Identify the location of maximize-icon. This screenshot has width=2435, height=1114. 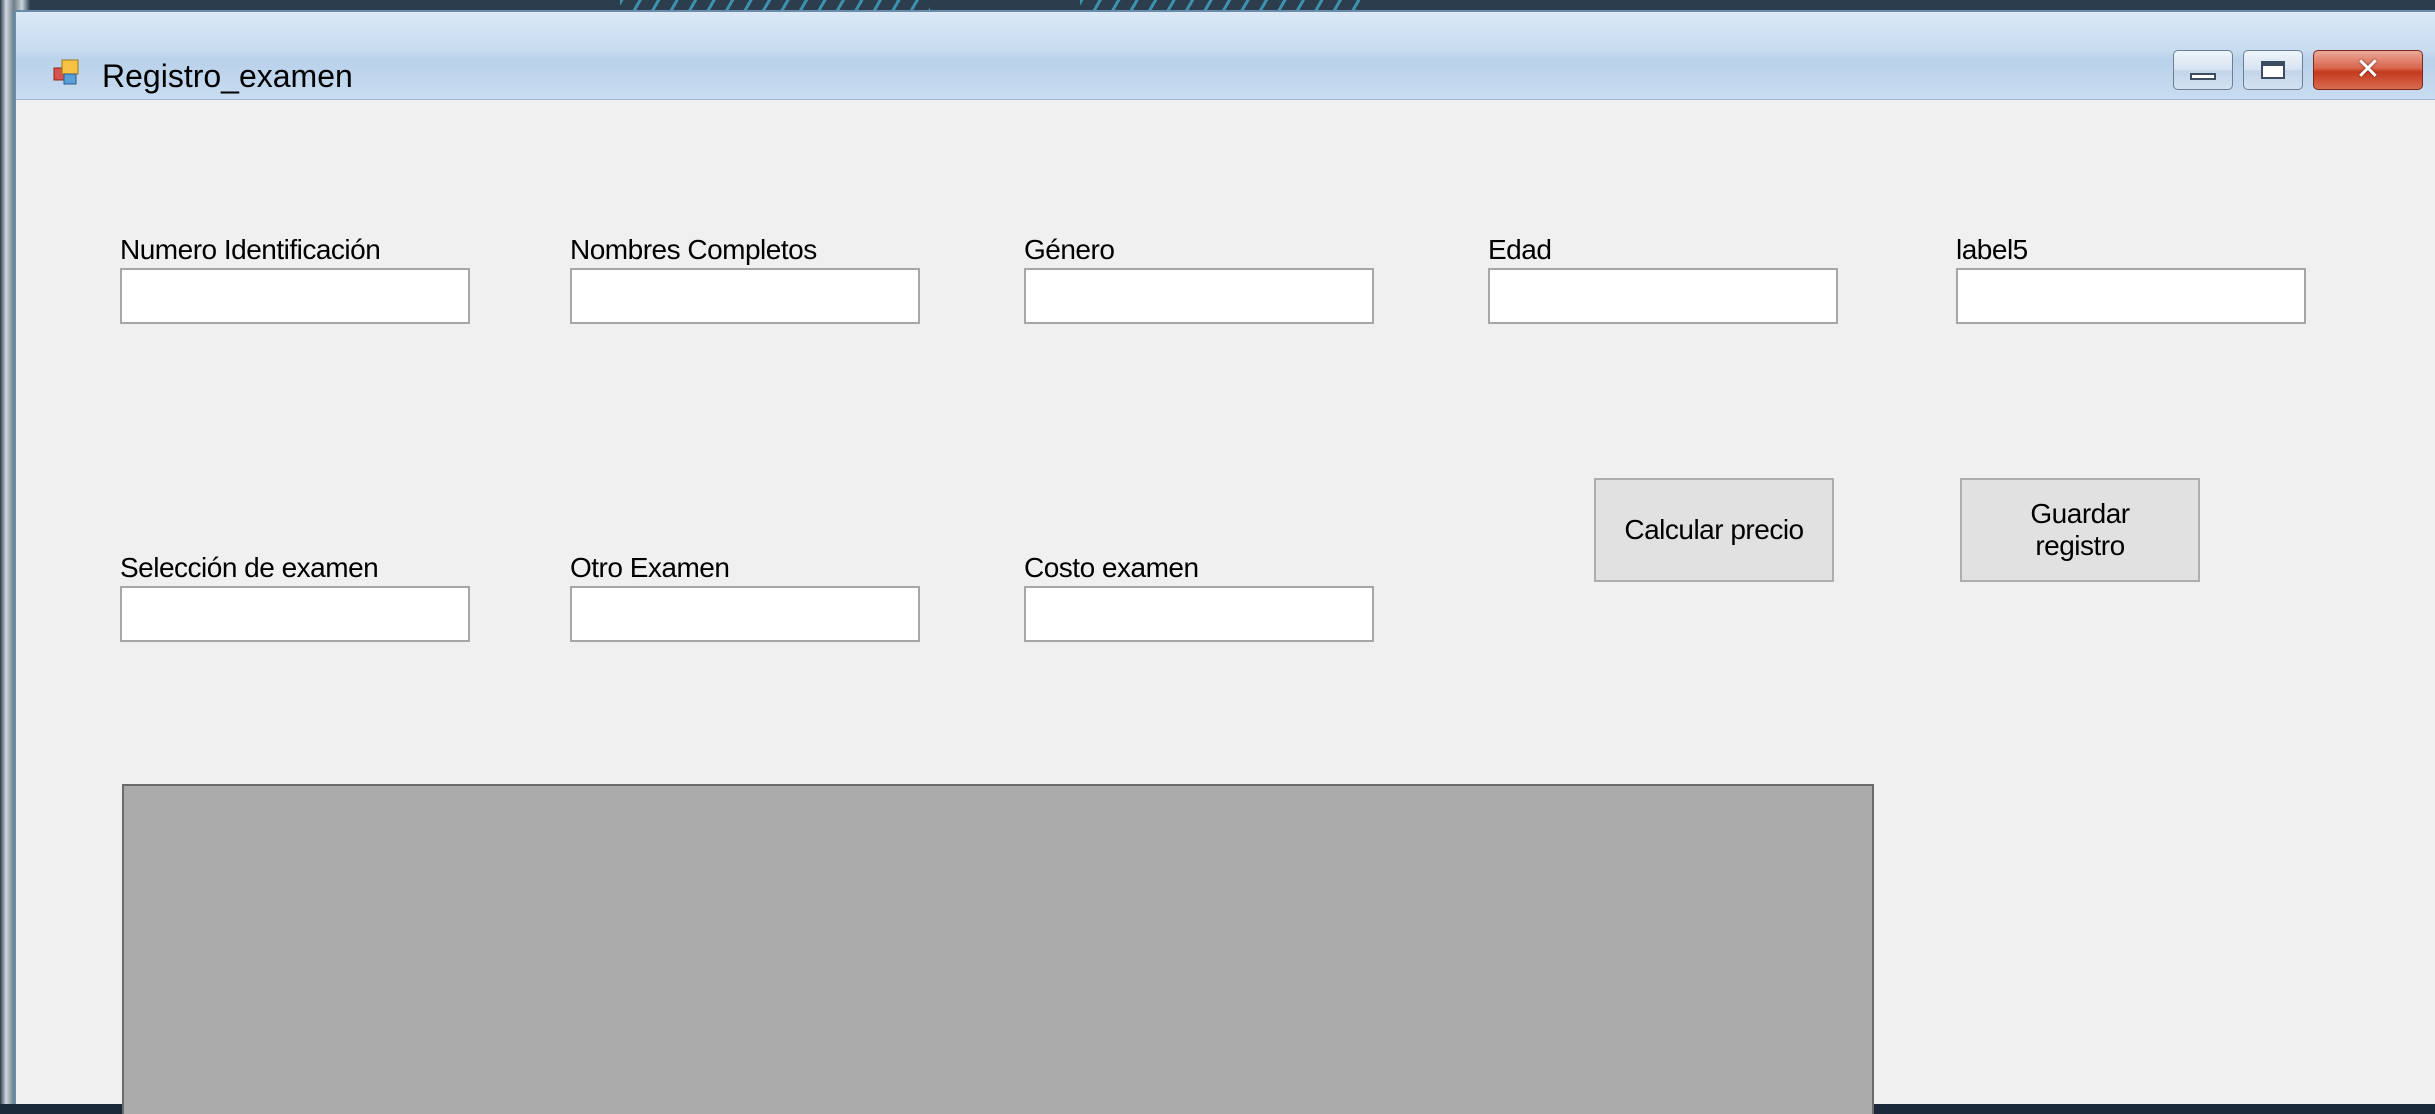
(2273, 70).